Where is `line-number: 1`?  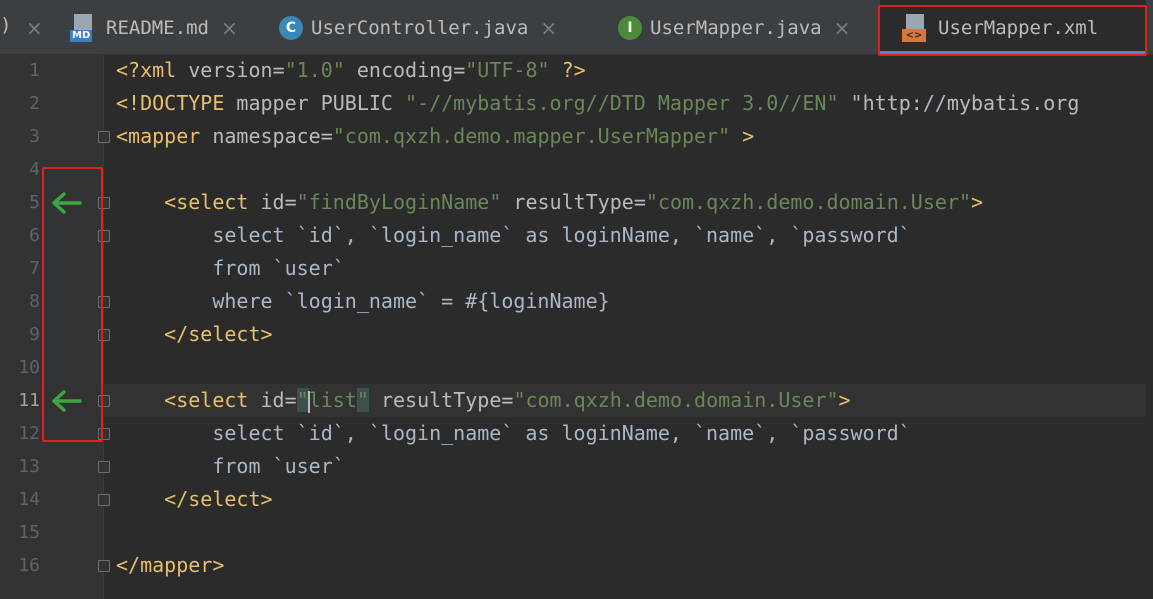 line-number: 1 is located at coordinates (34, 70).